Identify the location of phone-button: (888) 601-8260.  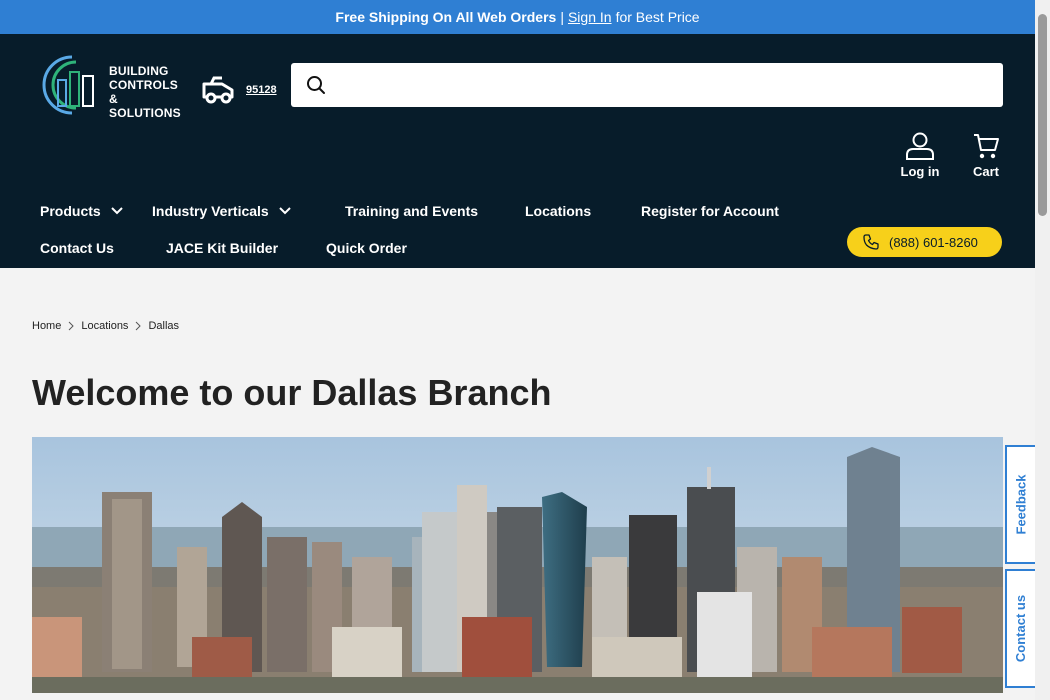
(924, 242).